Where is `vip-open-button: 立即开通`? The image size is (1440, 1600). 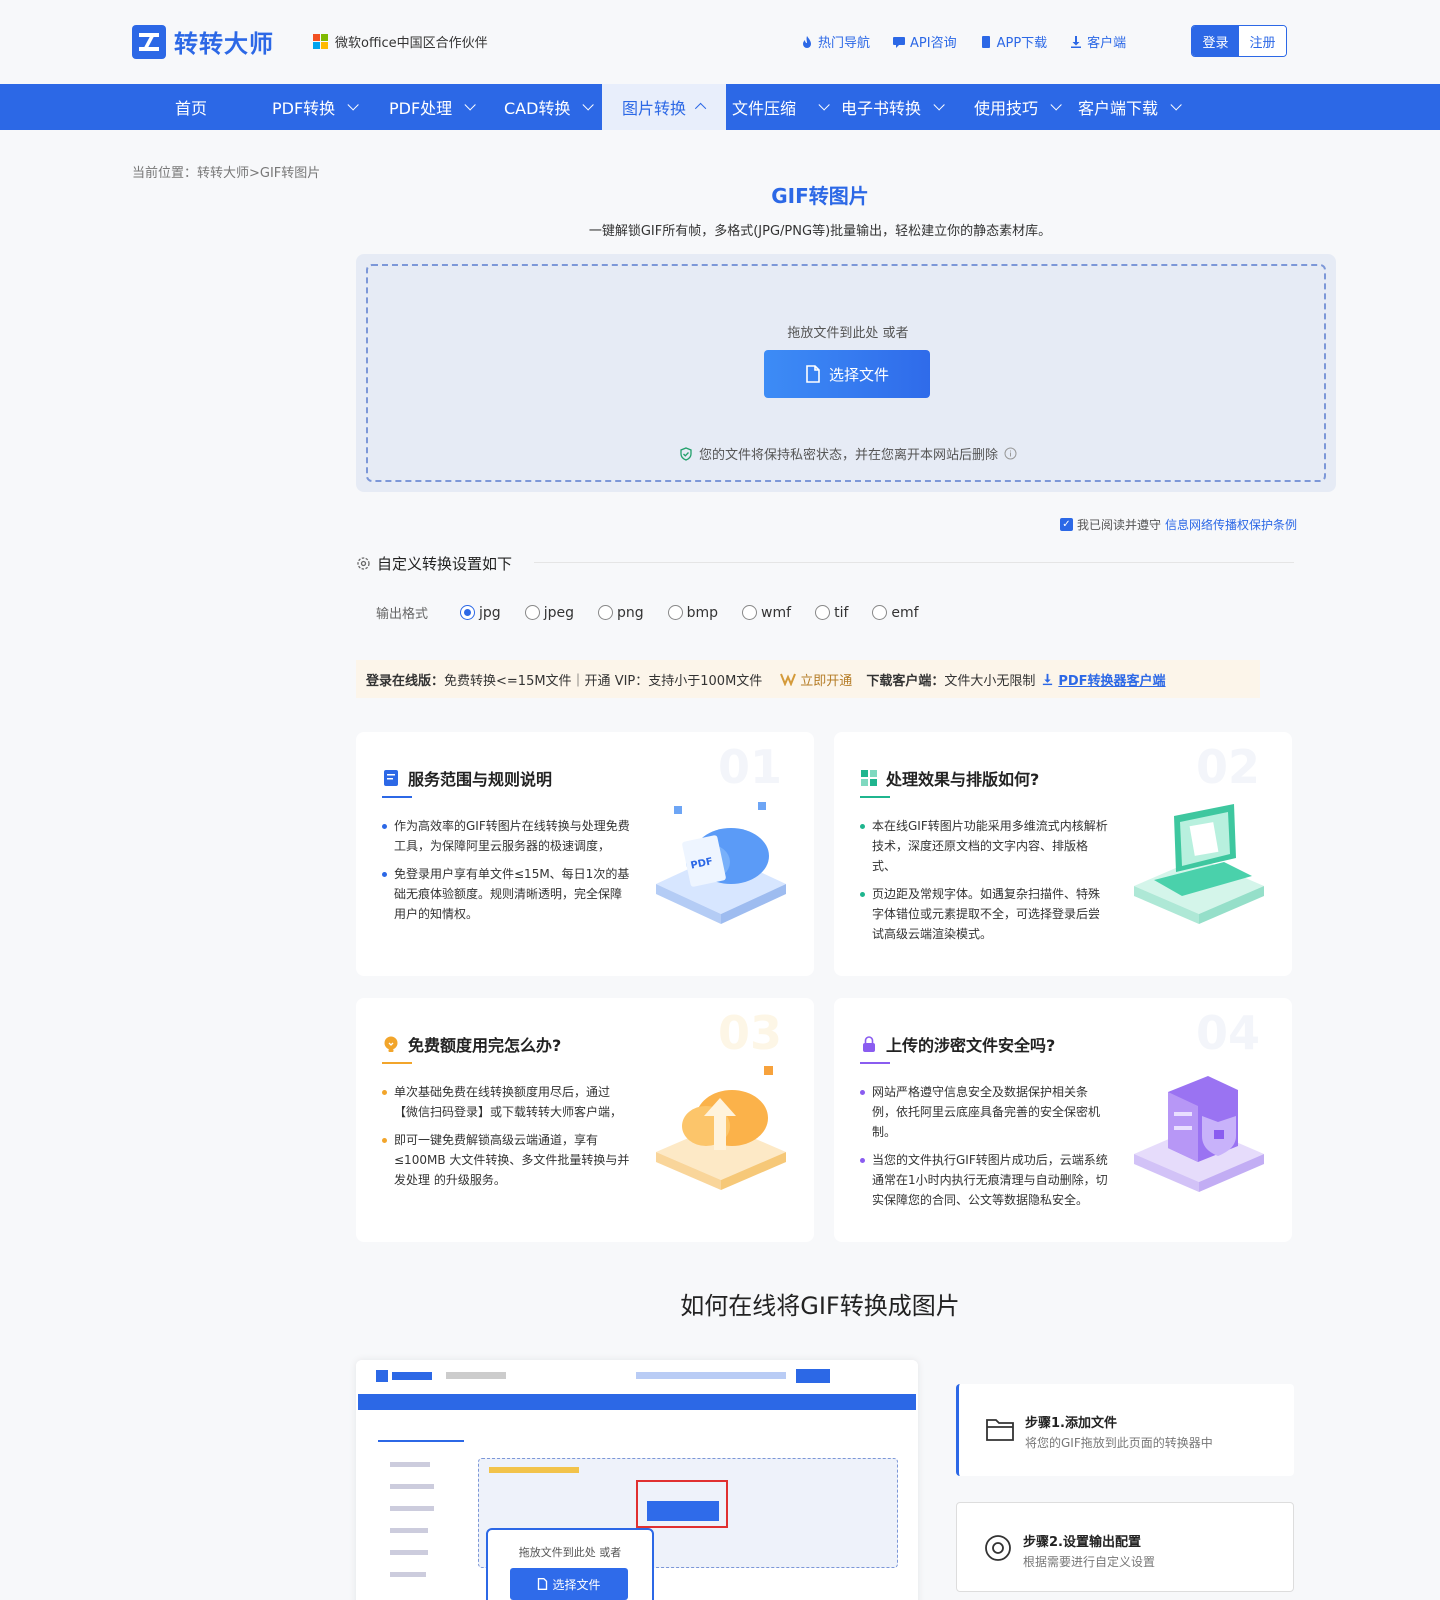 vip-open-button: 立即开通 is located at coordinates (816, 679).